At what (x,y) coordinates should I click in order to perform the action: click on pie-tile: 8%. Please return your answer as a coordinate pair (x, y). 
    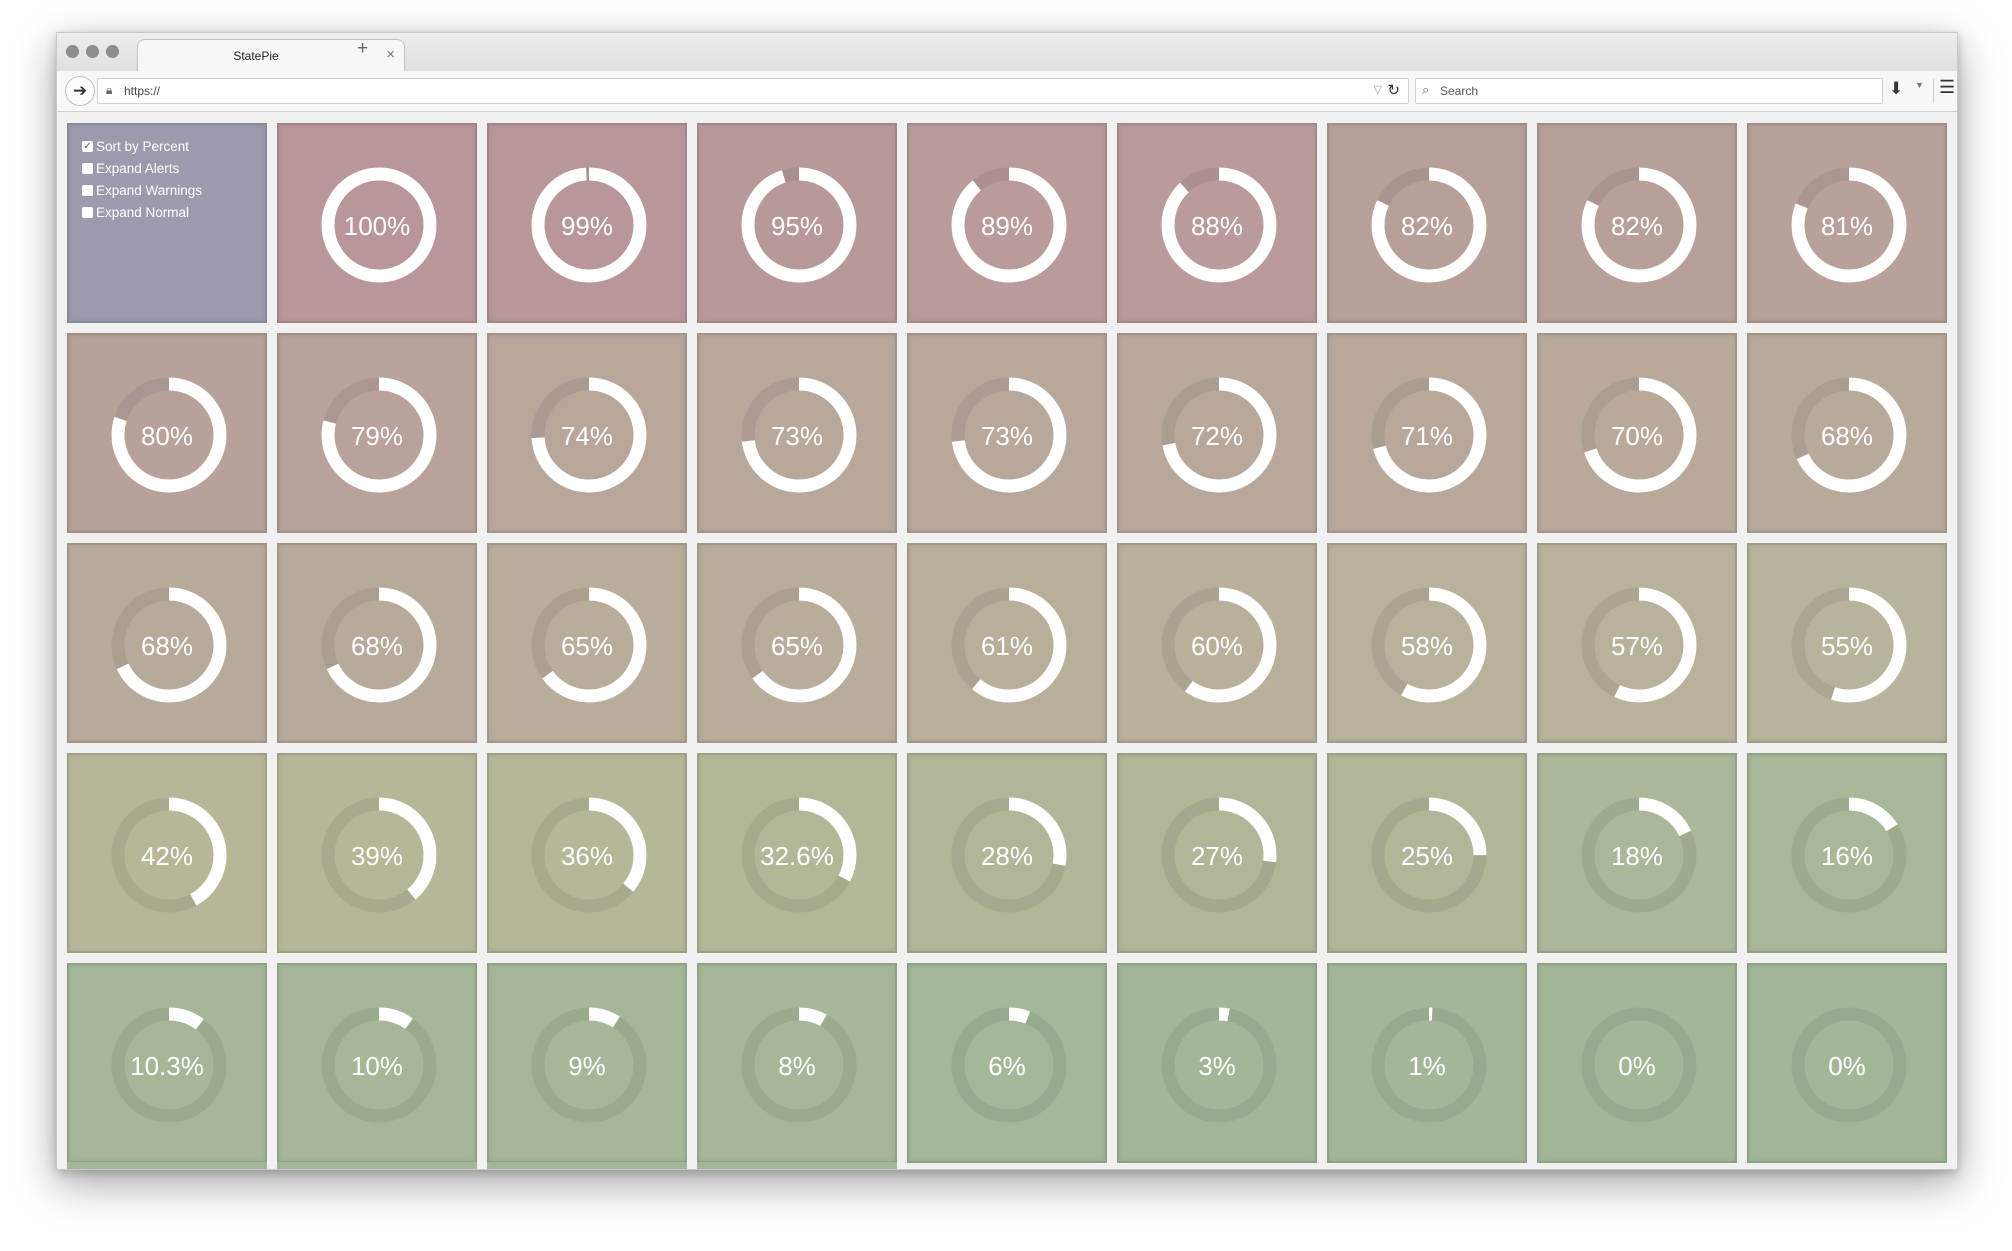
    Looking at the image, I should click on (797, 1063).